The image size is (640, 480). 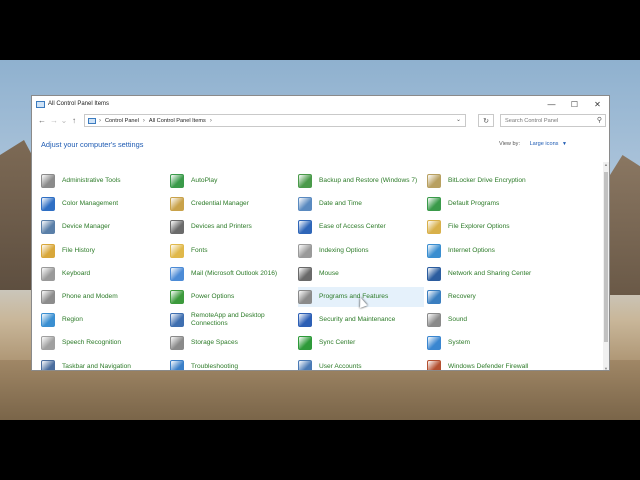 What do you see at coordinates (104, 274) in the screenshot?
I see `control-panel-item: Keyboard` at bounding box center [104, 274].